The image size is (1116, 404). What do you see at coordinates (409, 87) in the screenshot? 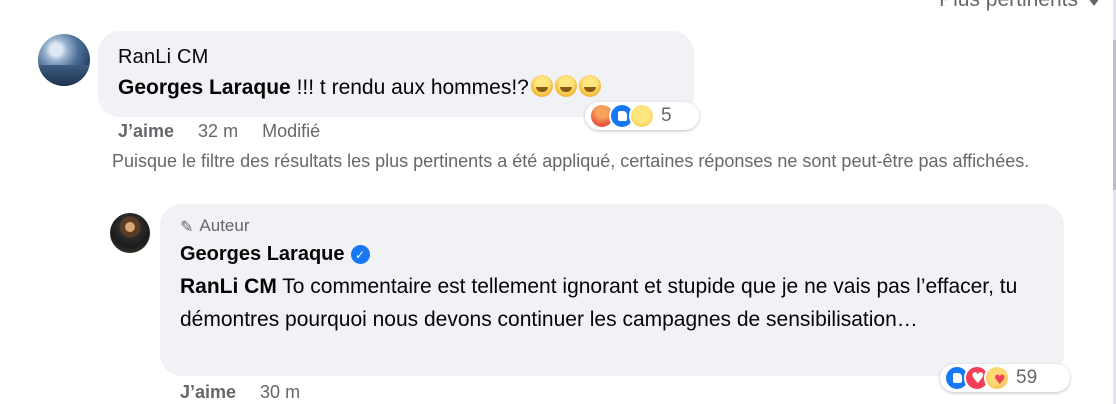
I see `comment-body: !!! t rendu aux hommes!?` at bounding box center [409, 87].